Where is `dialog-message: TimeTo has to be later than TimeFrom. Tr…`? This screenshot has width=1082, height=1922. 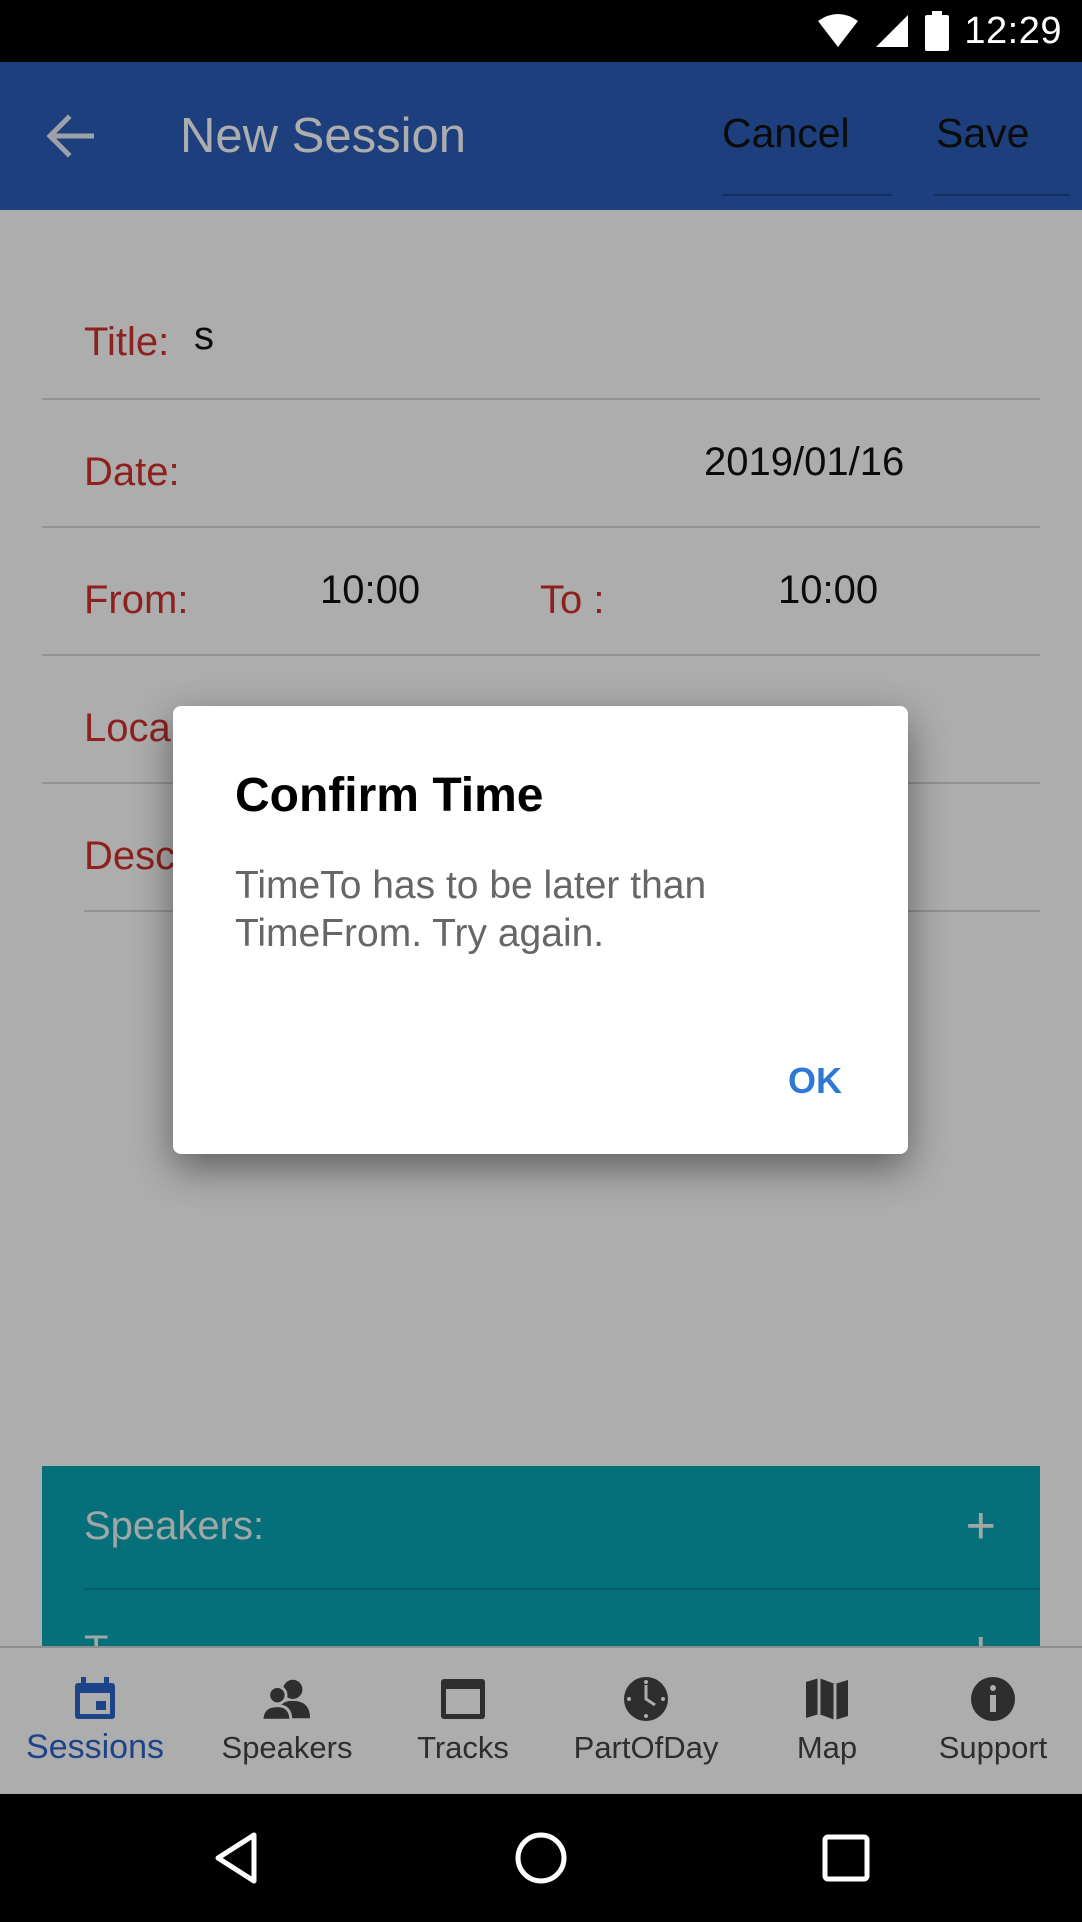 dialog-message: TimeTo has to be later than TimeFrom. Tr… is located at coordinates (471, 909).